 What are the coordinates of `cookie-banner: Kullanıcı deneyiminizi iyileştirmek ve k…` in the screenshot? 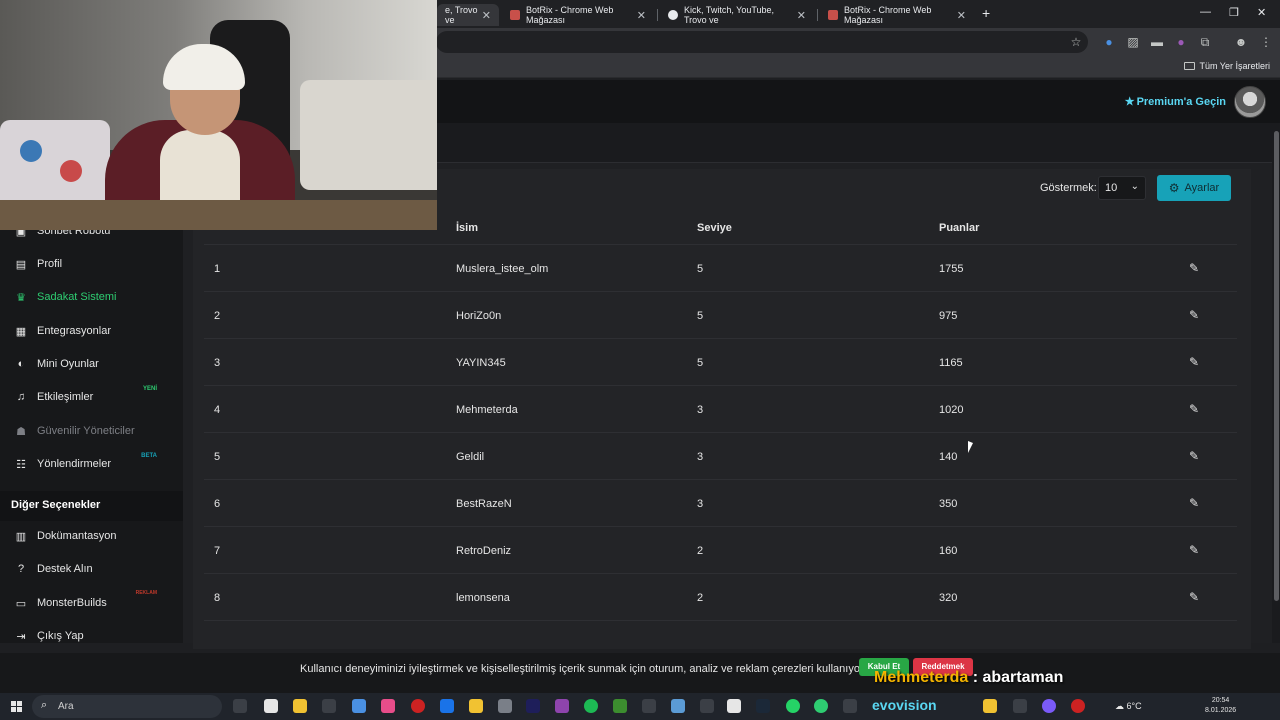 It's located at (640, 673).